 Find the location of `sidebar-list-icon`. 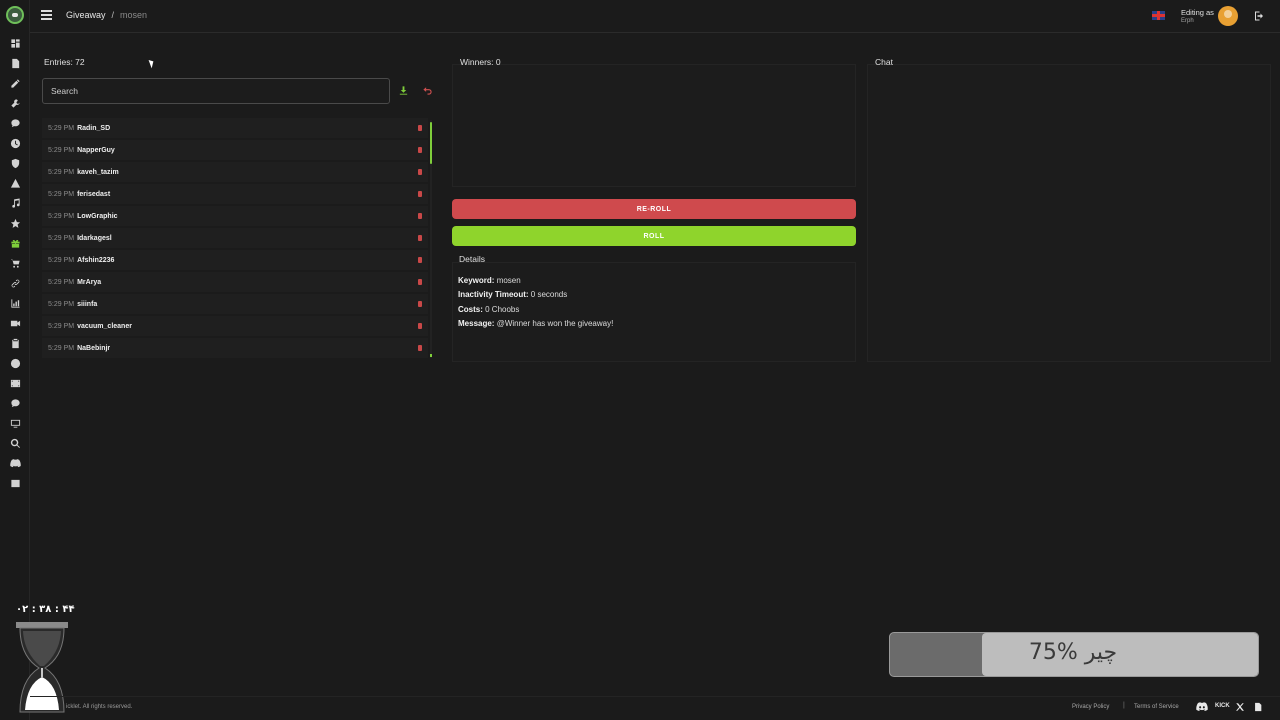

sidebar-list-icon is located at coordinates (15, 483).